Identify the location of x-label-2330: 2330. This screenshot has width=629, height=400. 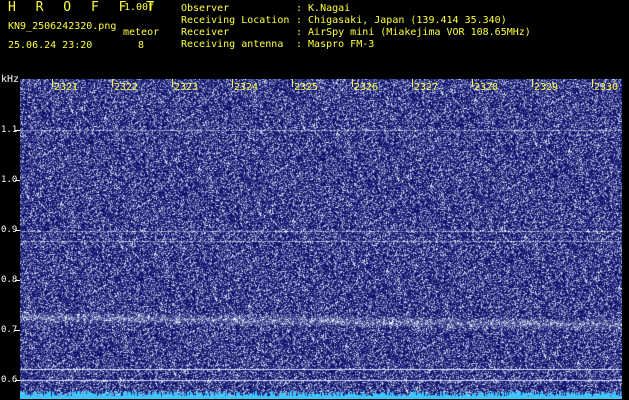
(606, 87).